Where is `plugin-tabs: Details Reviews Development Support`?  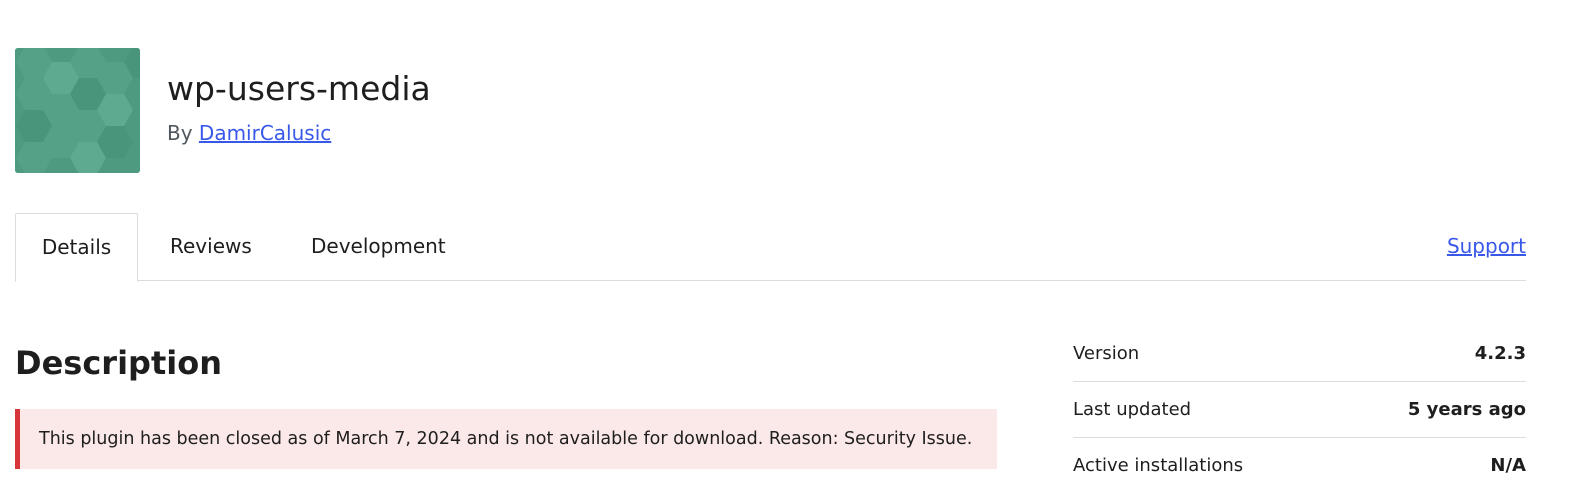 plugin-tabs: Details Reviews Development Support is located at coordinates (770, 247).